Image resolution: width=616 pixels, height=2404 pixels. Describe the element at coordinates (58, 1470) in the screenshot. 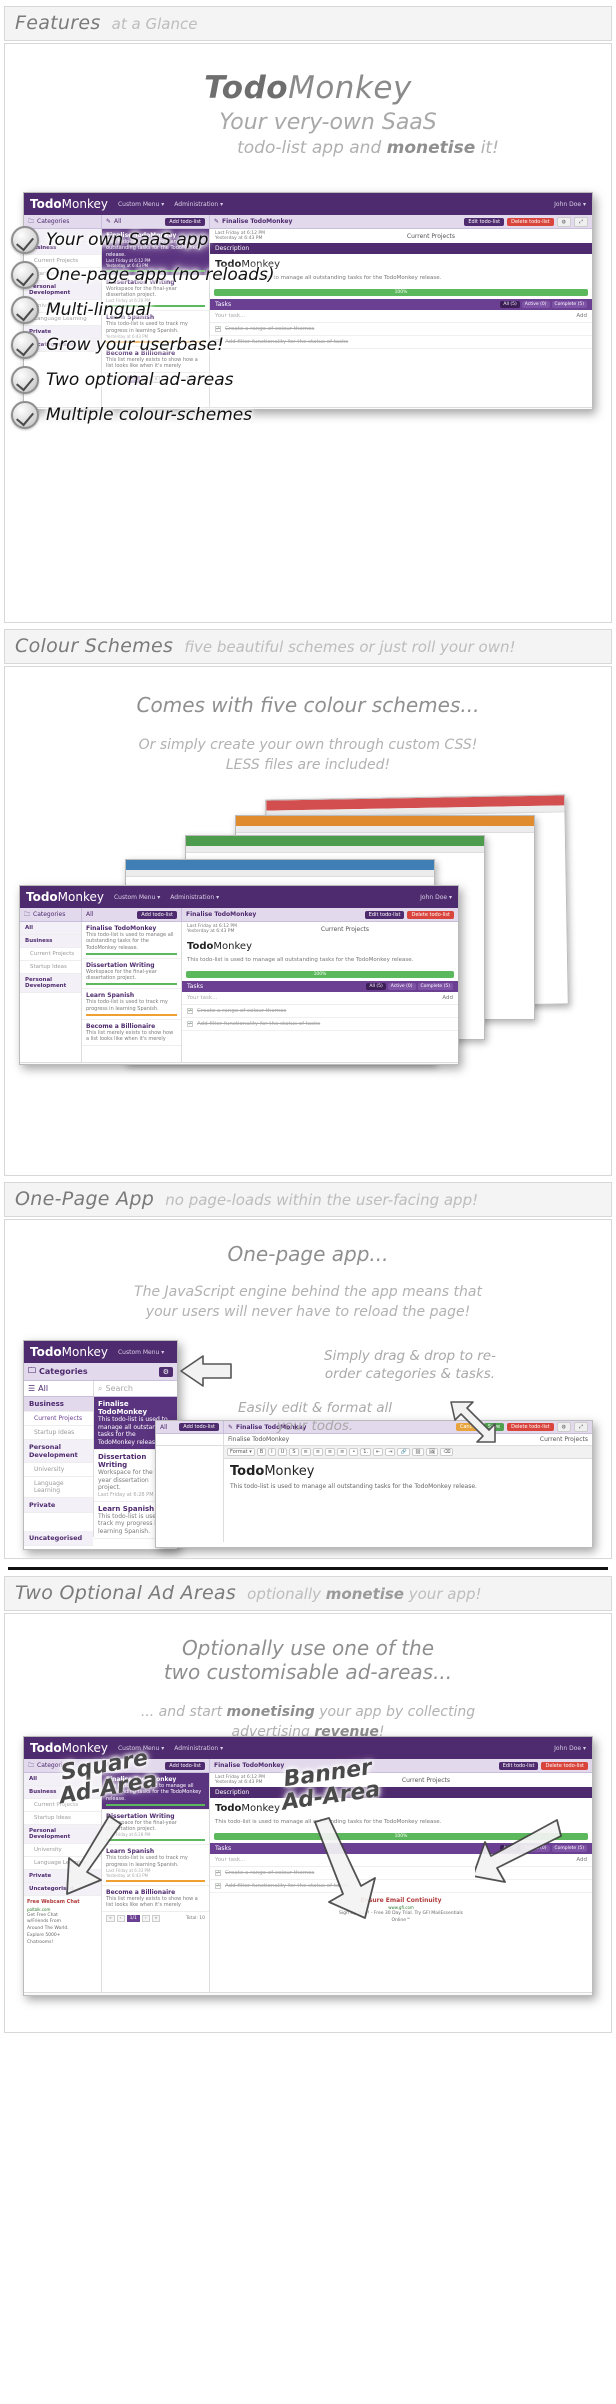

I see `category-university: University` at that location.